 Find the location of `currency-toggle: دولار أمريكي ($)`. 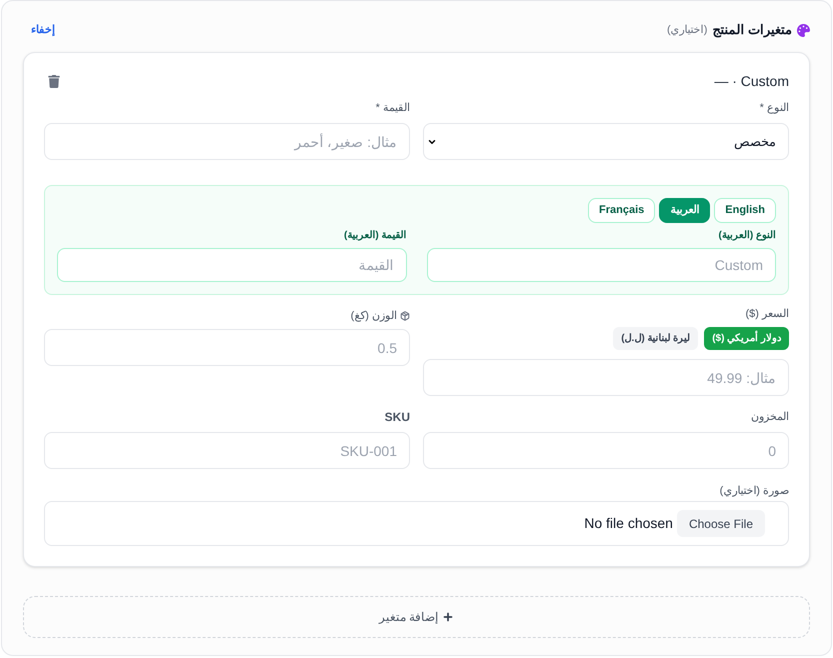

currency-toggle: دولار أمريكي ($) is located at coordinates (746, 338).